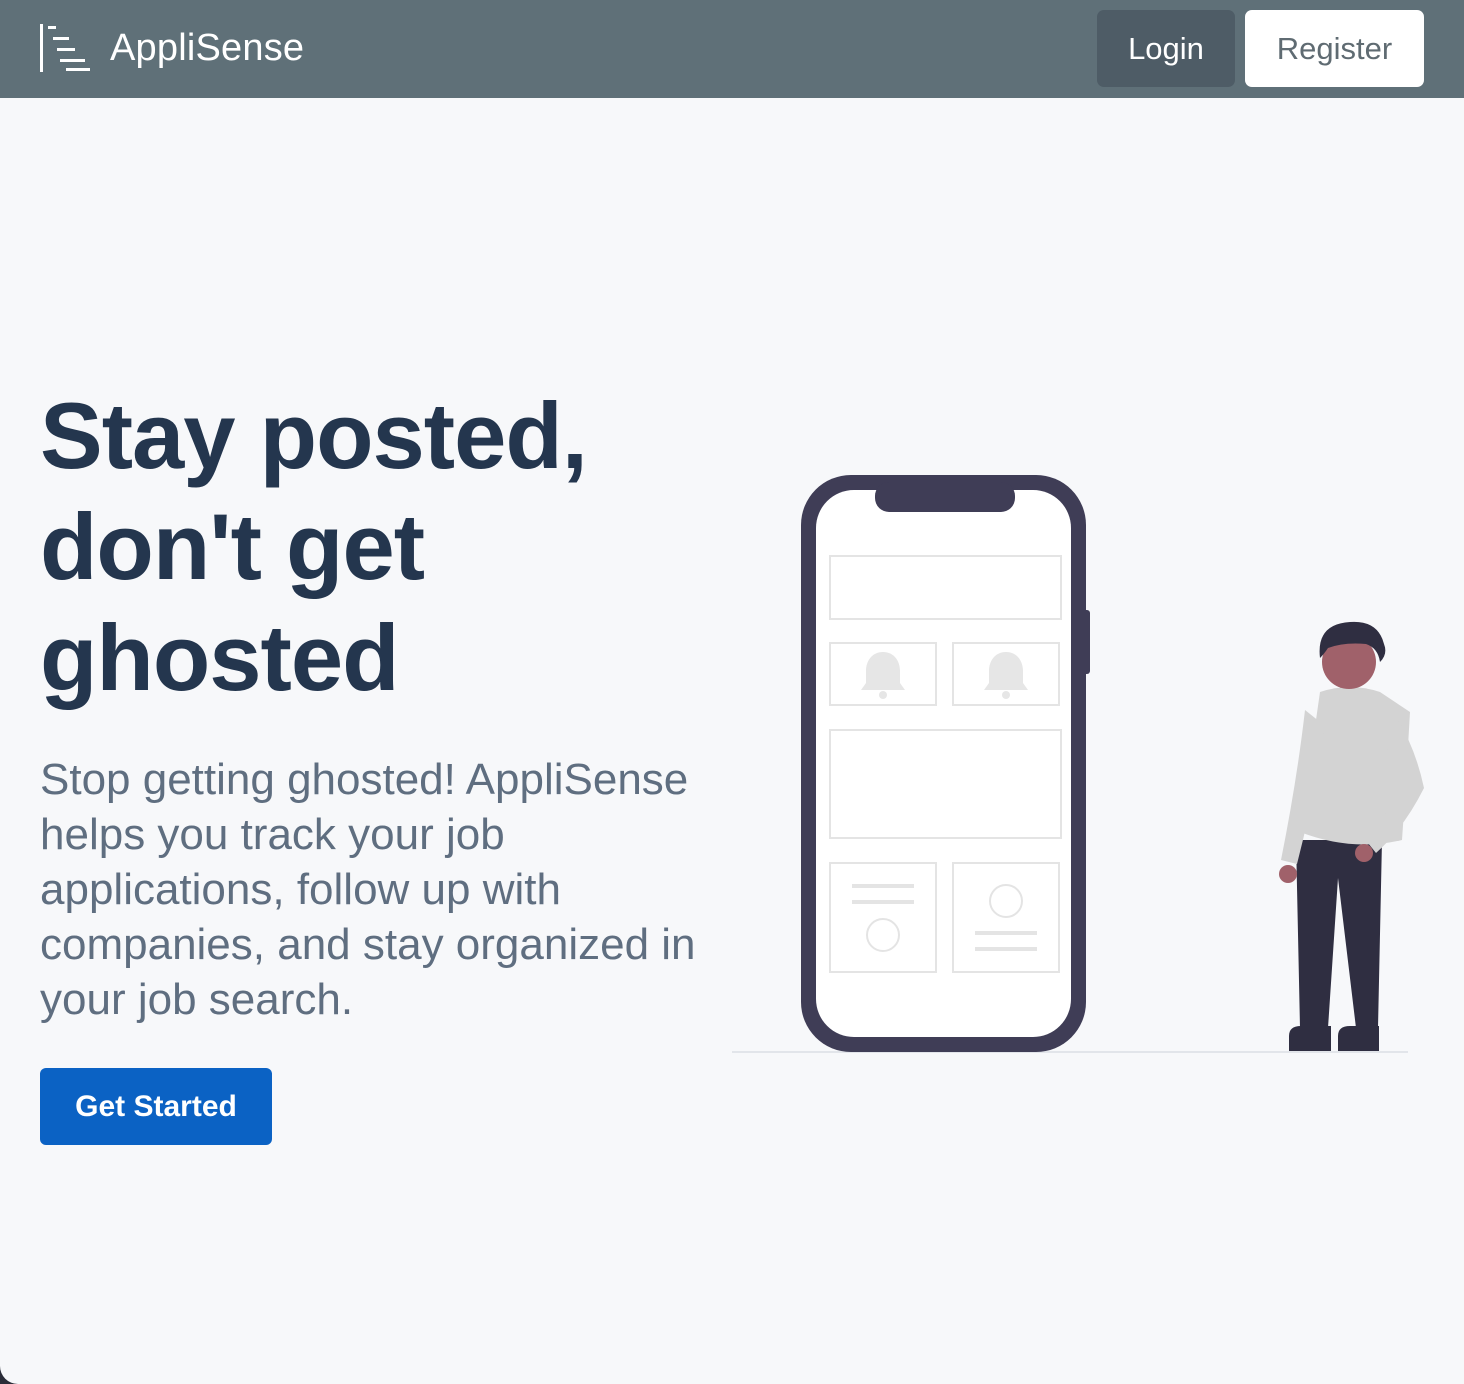 The width and height of the screenshot is (1464, 1384). I want to click on brand-link: AppliSense, so click(171, 48).